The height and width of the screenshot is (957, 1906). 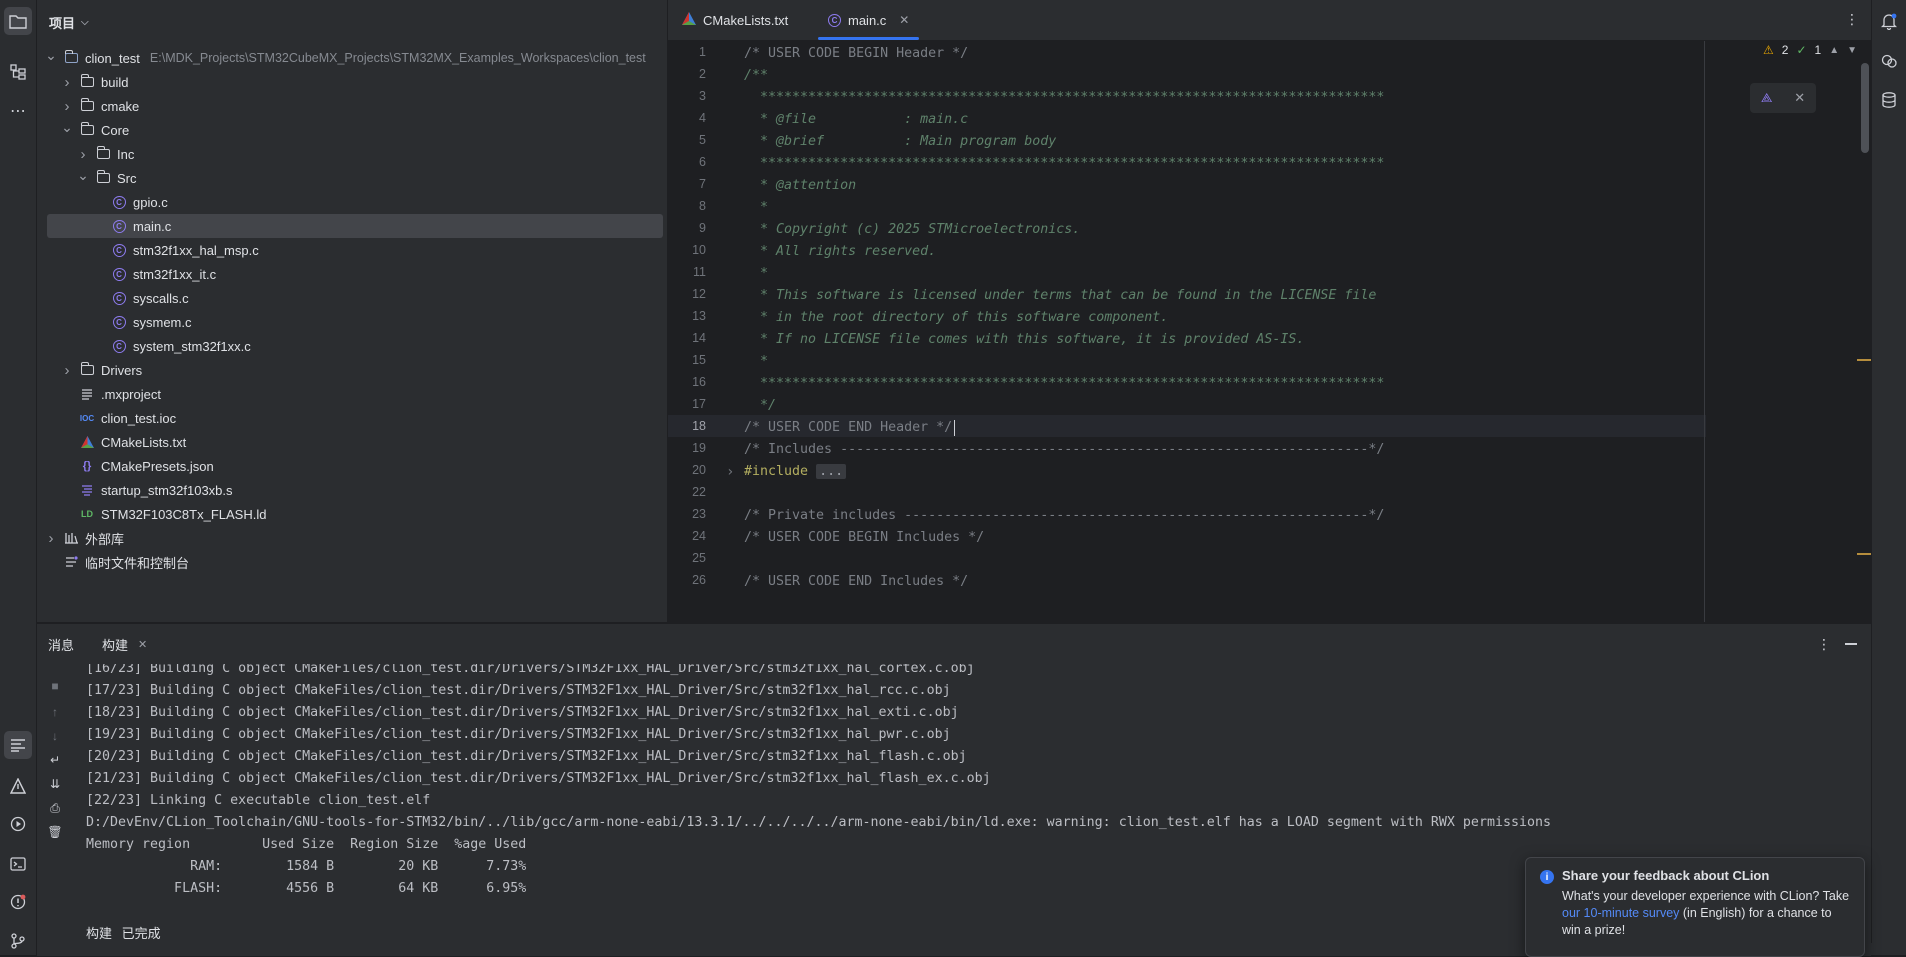 I want to click on chevron-up-icon: ▲, so click(x=1834, y=50).